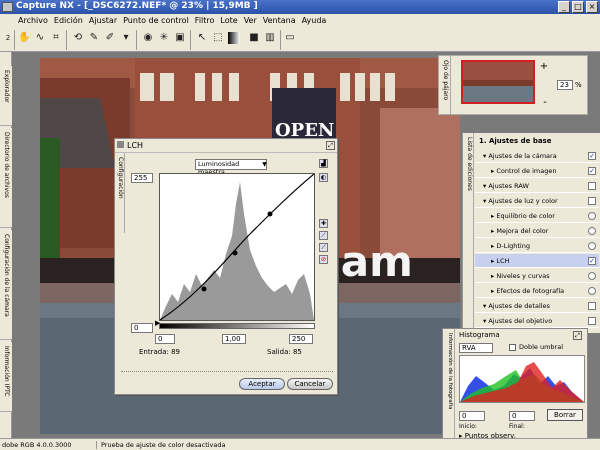 This screenshot has height=450, width=600. Describe the element at coordinates (323, 223) in the screenshot. I see `auto-contrast-icon: ✚` at that location.